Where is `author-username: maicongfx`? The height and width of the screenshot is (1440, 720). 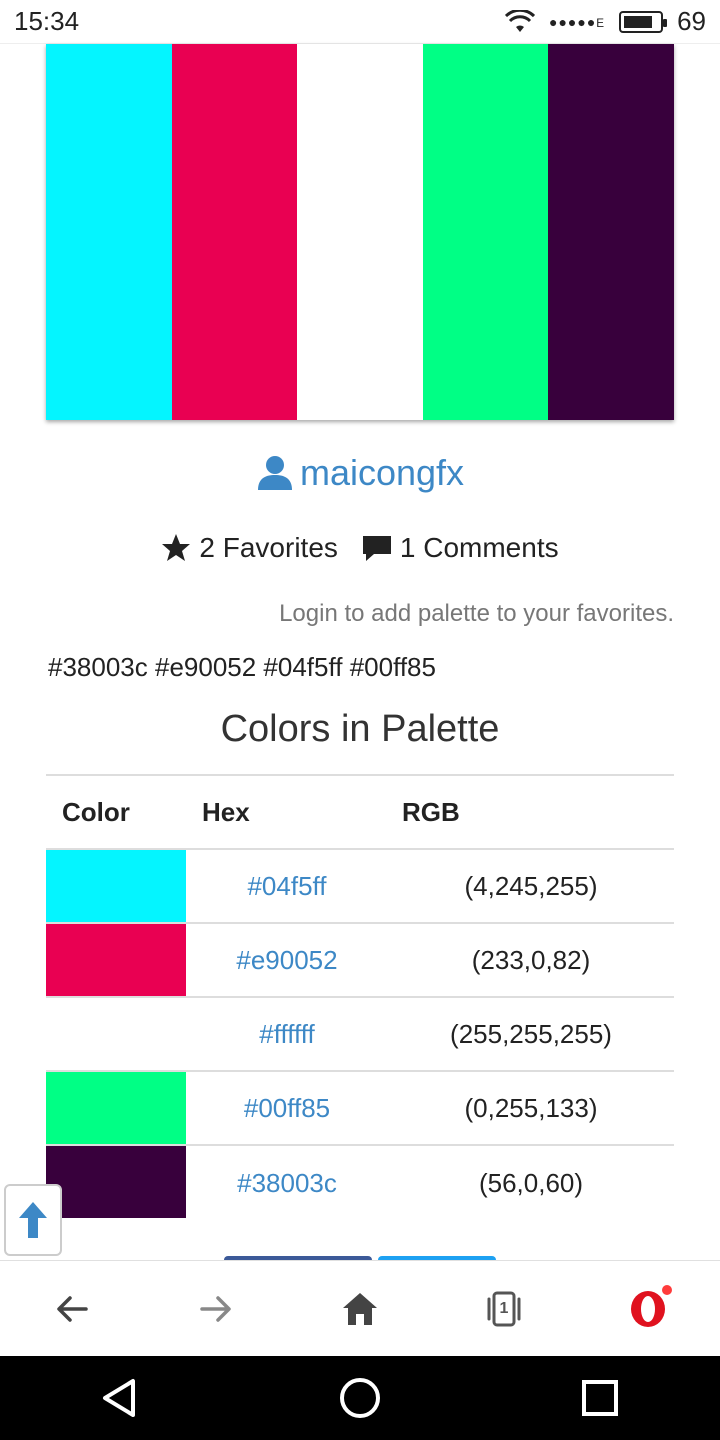 author-username: maicongfx is located at coordinates (382, 473).